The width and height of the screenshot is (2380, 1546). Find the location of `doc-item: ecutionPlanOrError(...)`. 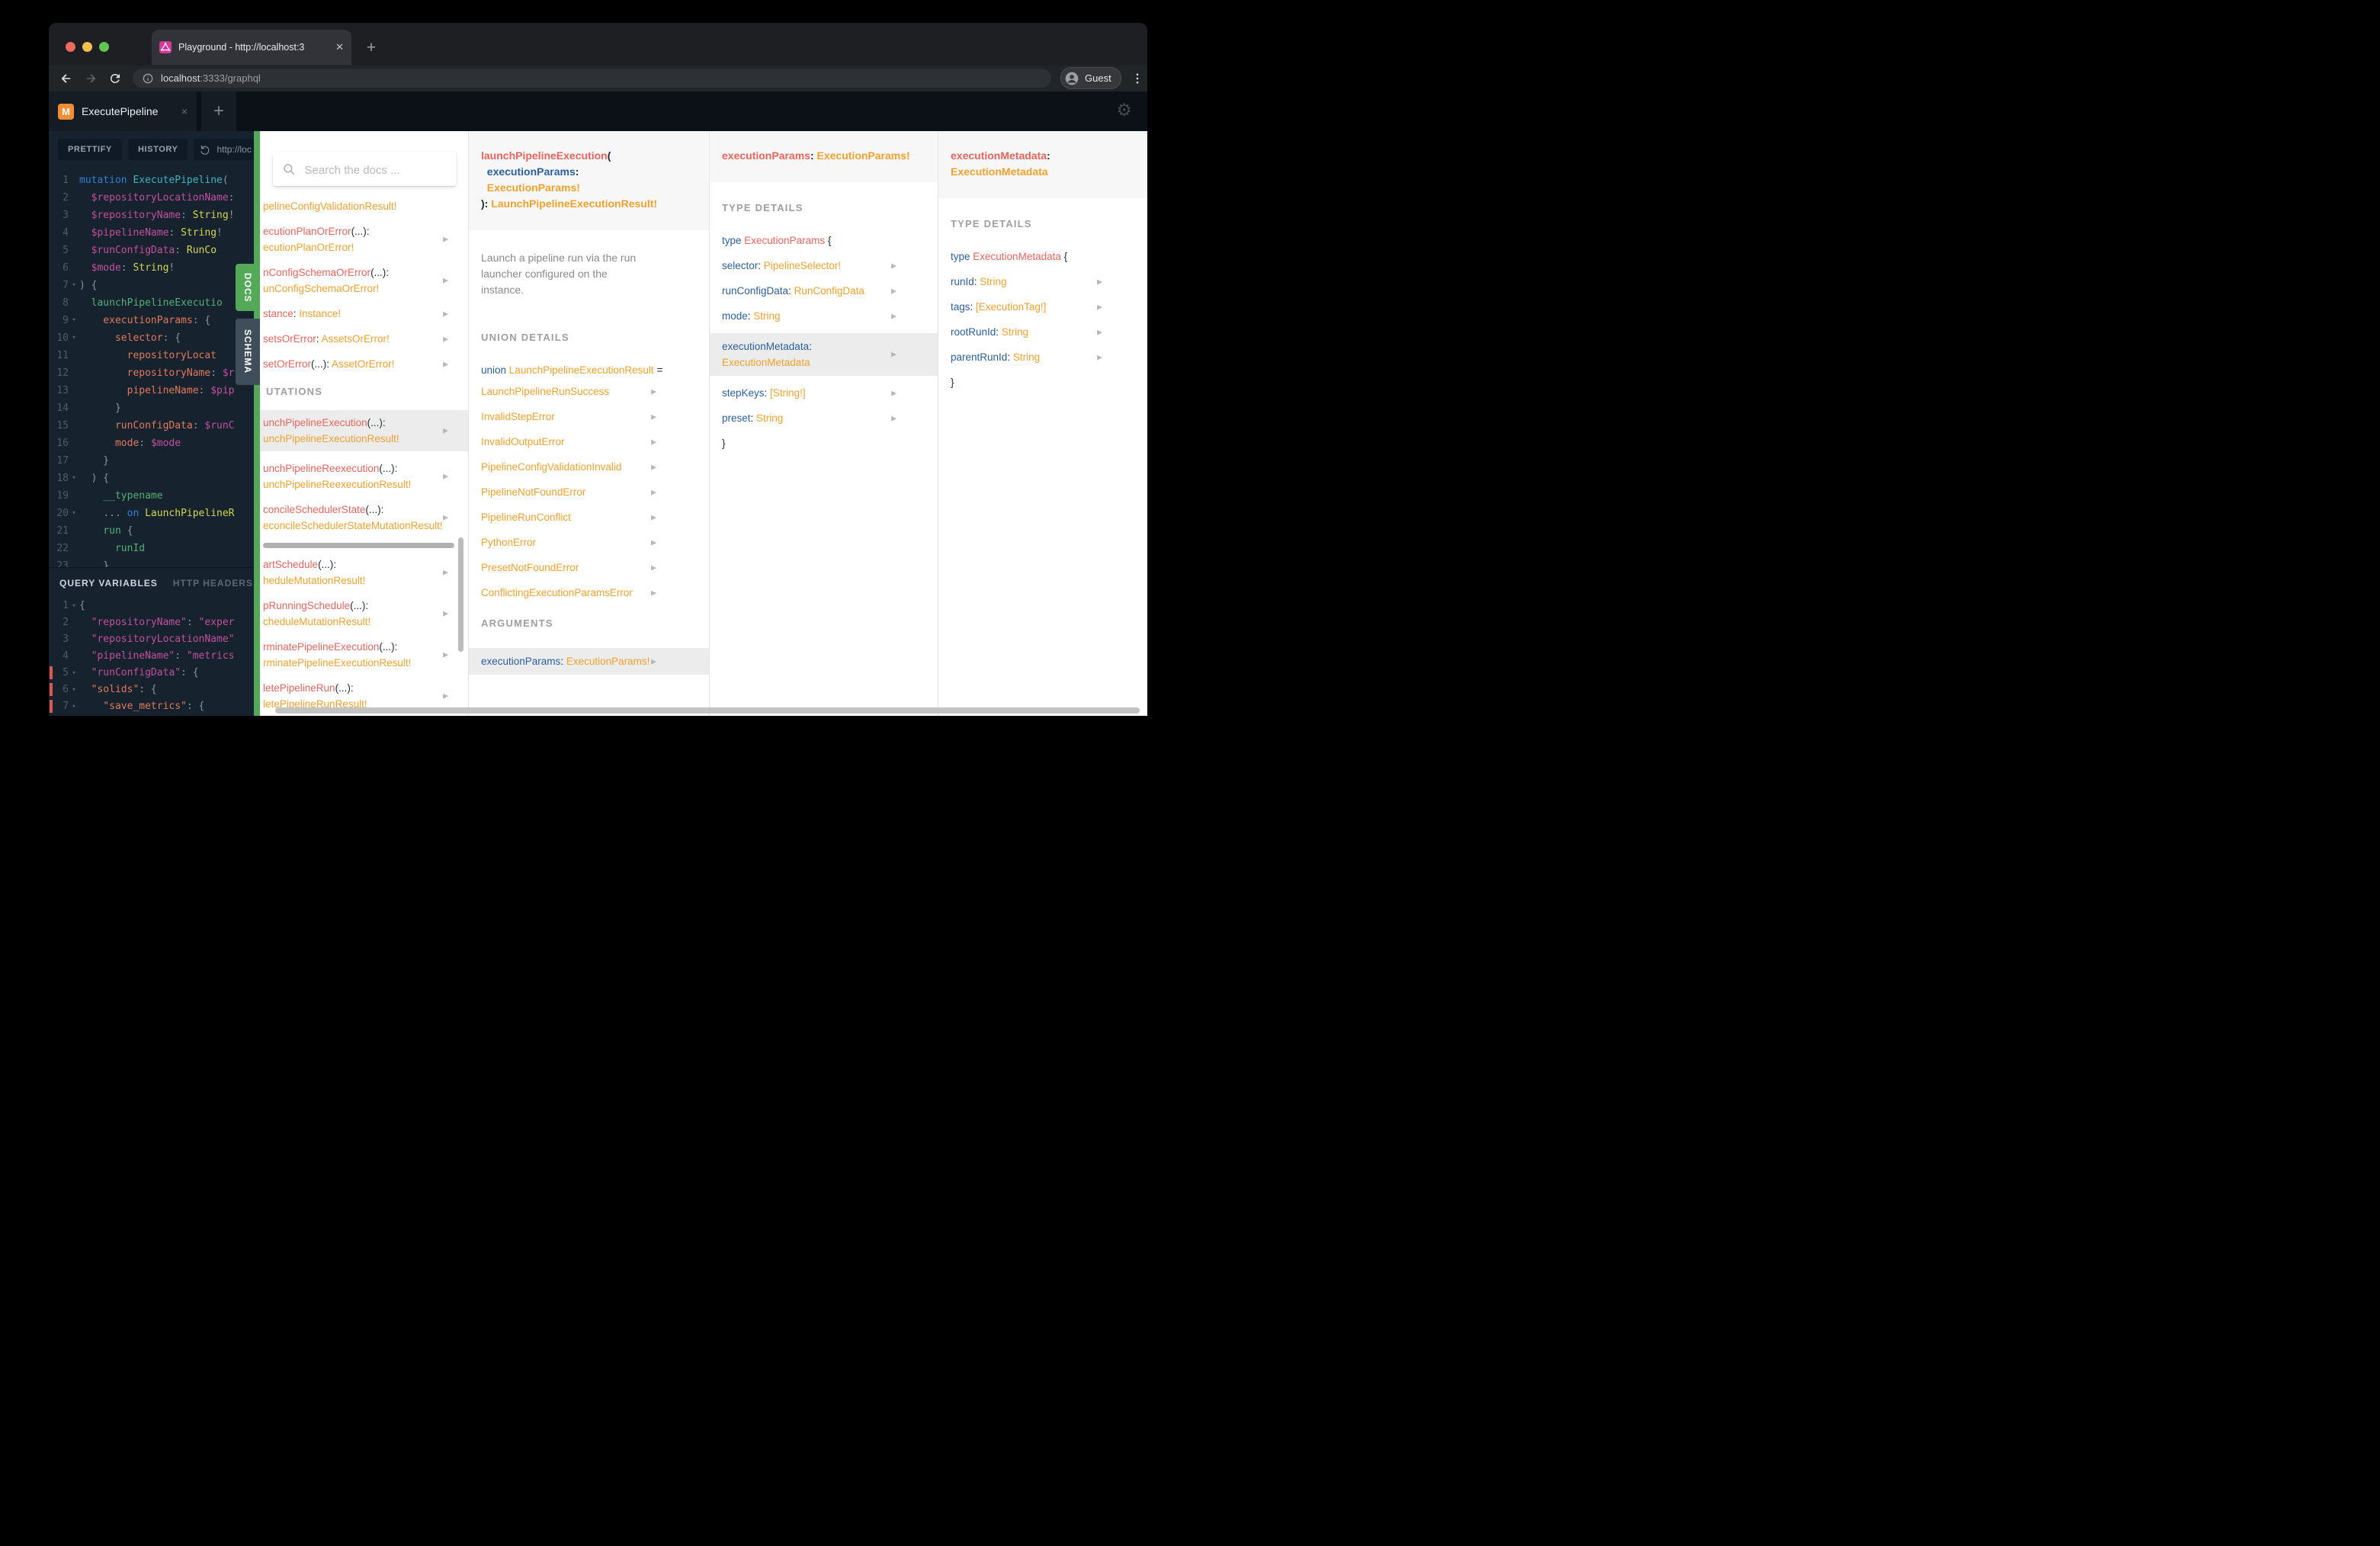

doc-item: ecutionPlanOrError(...) is located at coordinates (365, 239).